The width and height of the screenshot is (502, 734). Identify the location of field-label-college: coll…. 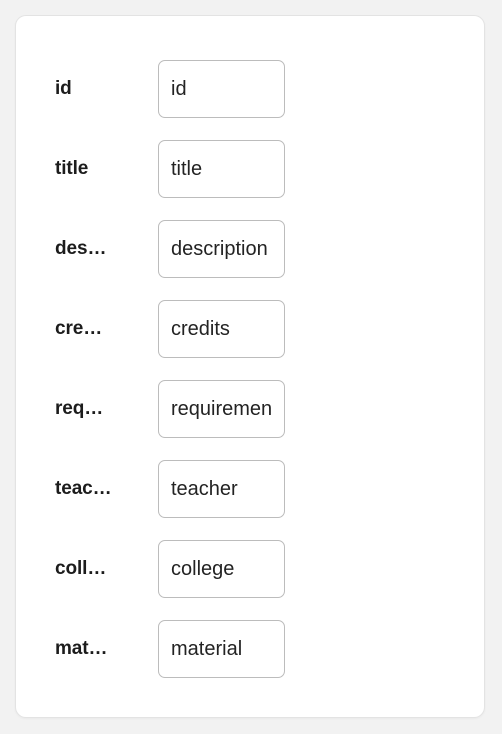
(81, 568).